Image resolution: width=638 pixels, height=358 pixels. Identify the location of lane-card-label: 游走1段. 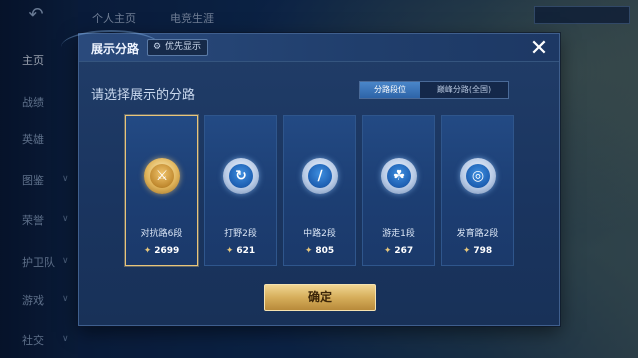
(398, 234).